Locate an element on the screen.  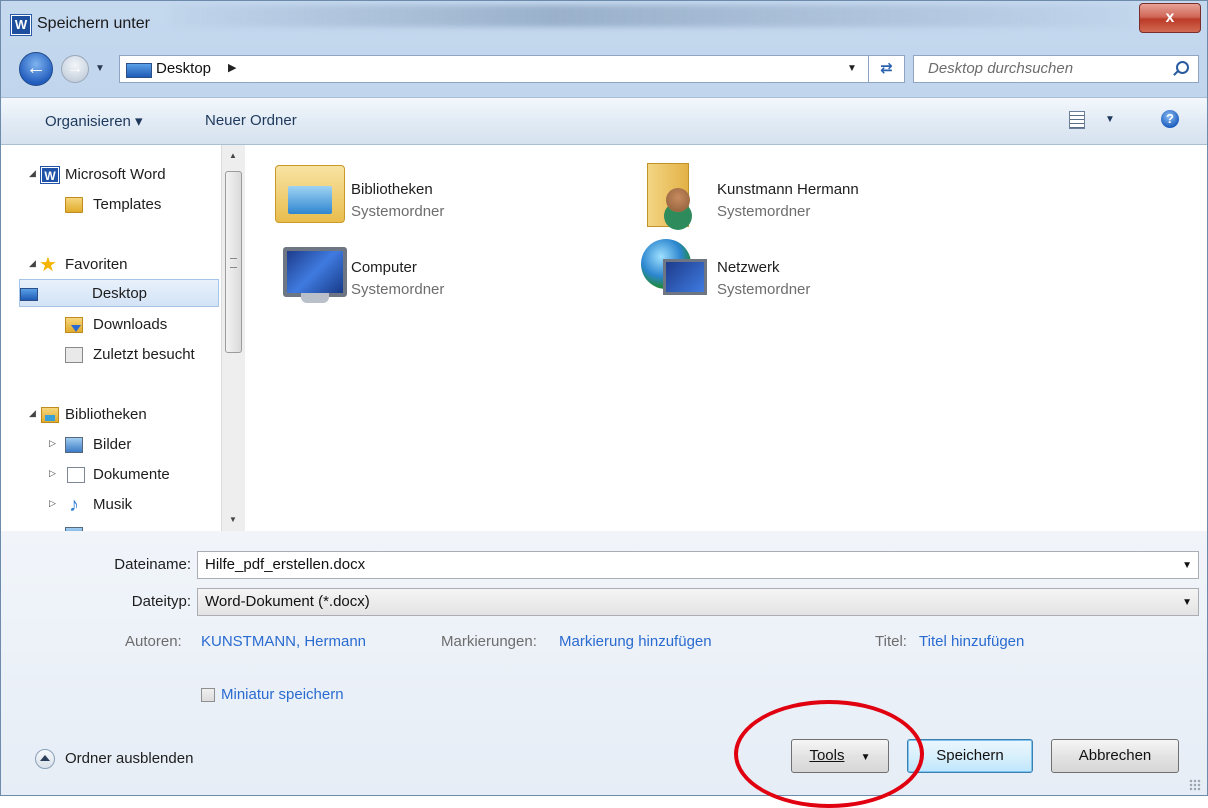
close-button: x is located at coordinates (1170, 18).